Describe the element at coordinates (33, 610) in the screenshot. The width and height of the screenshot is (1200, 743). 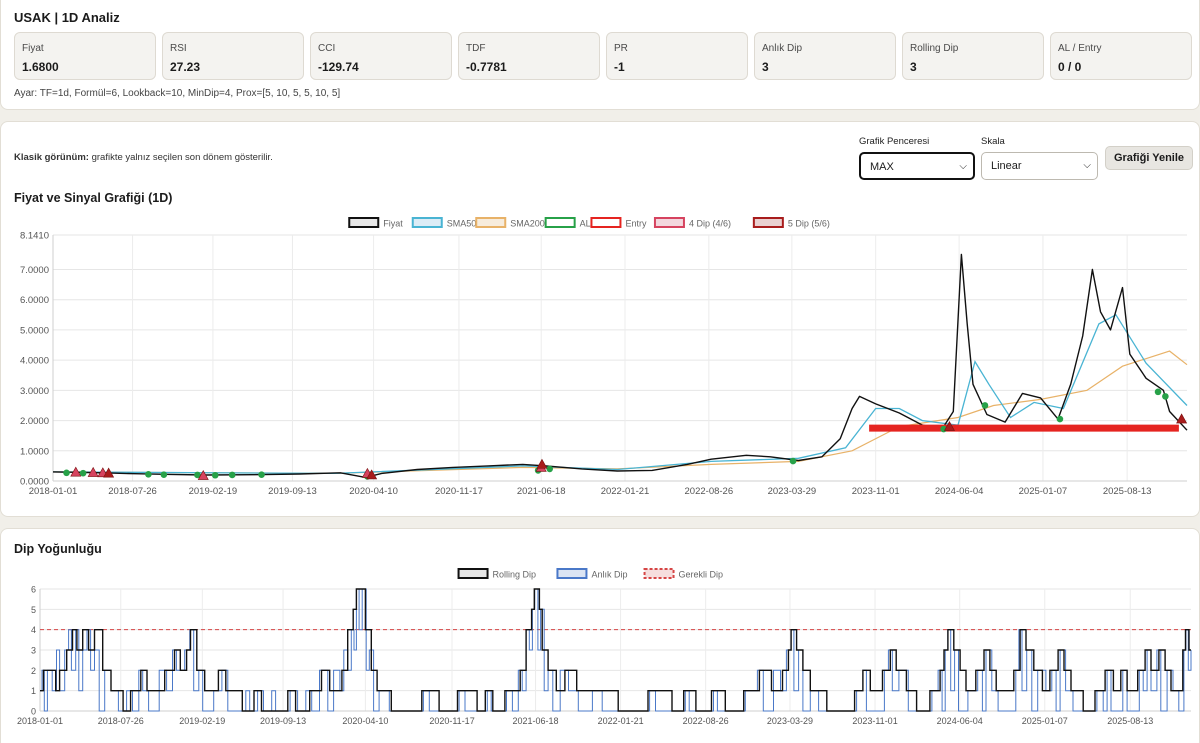
I see `y-tick-label: 5` at that location.